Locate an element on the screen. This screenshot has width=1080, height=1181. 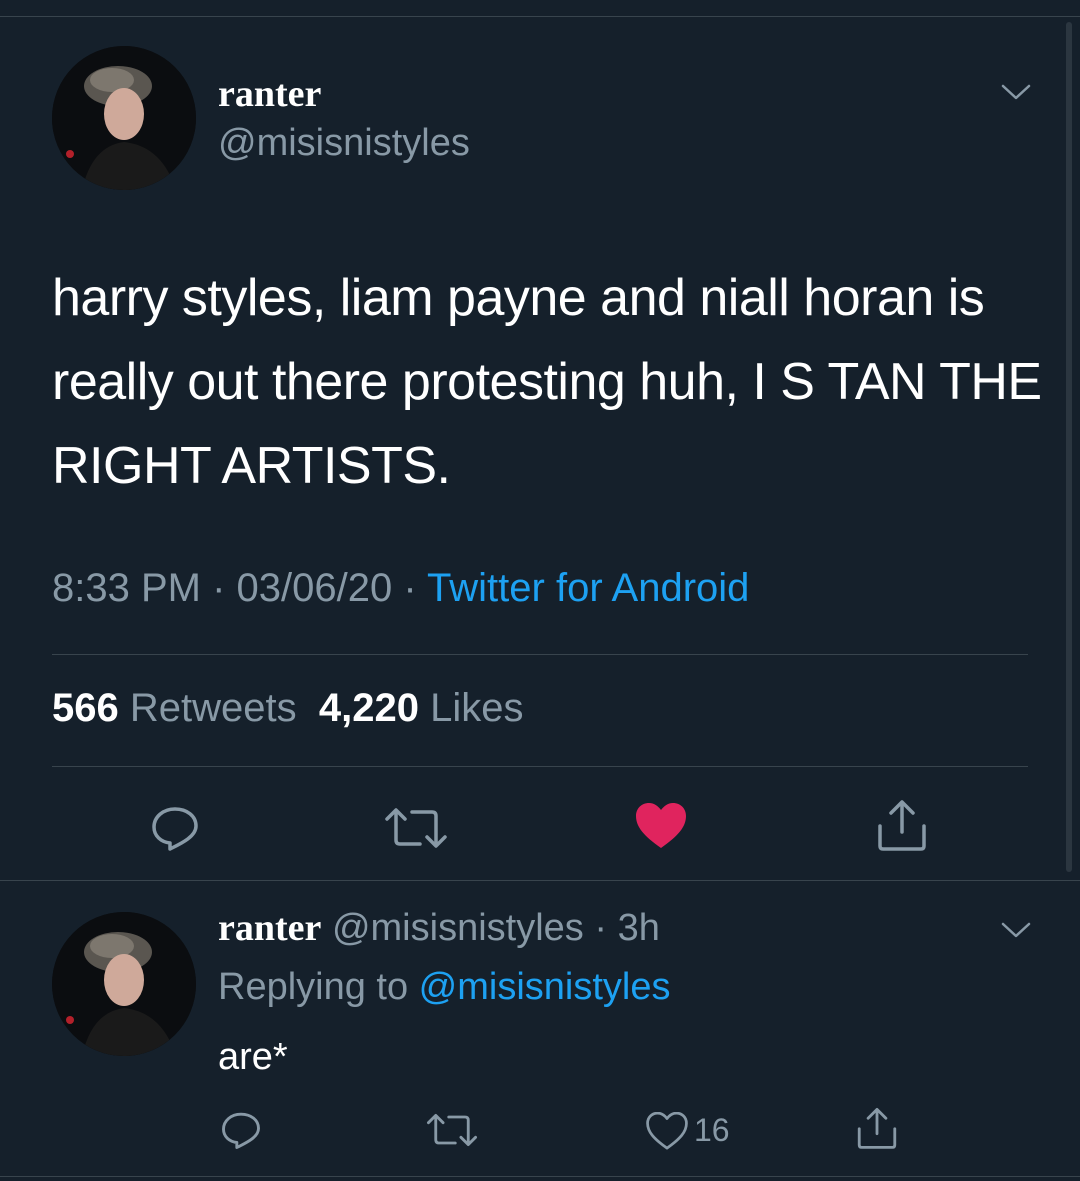
scrollbar is located at coordinates (1069, 447).